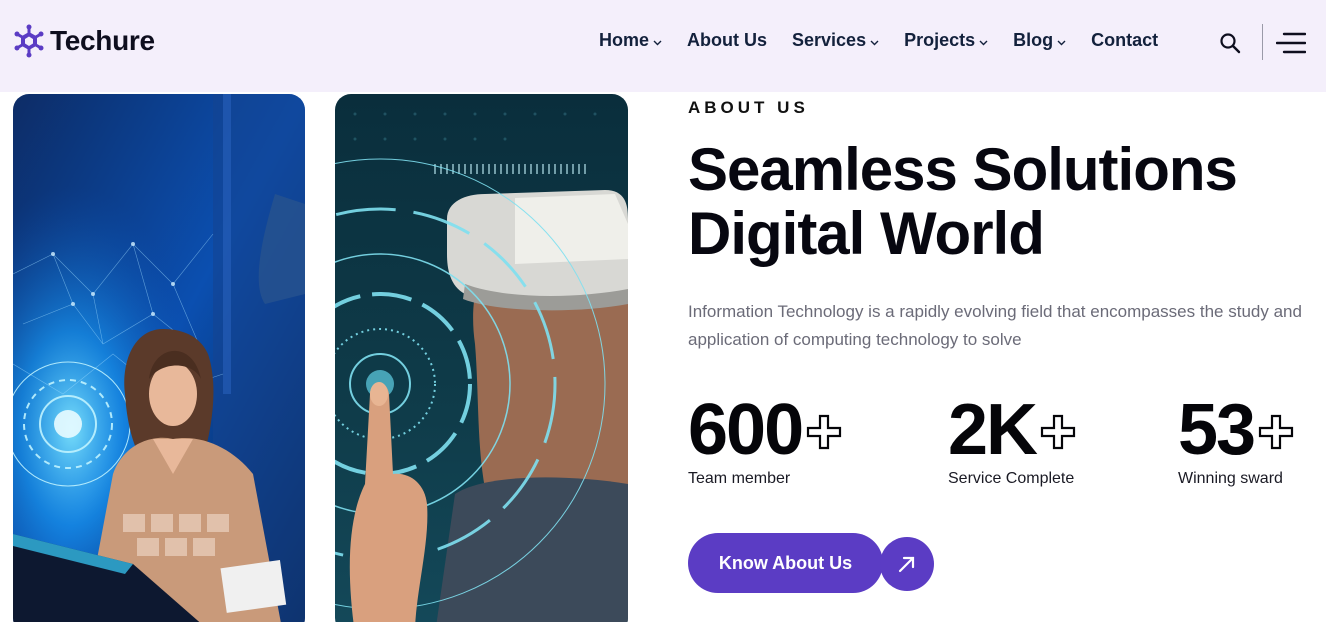  I want to click on nav-item-projects: Projects, so click(946, 40).